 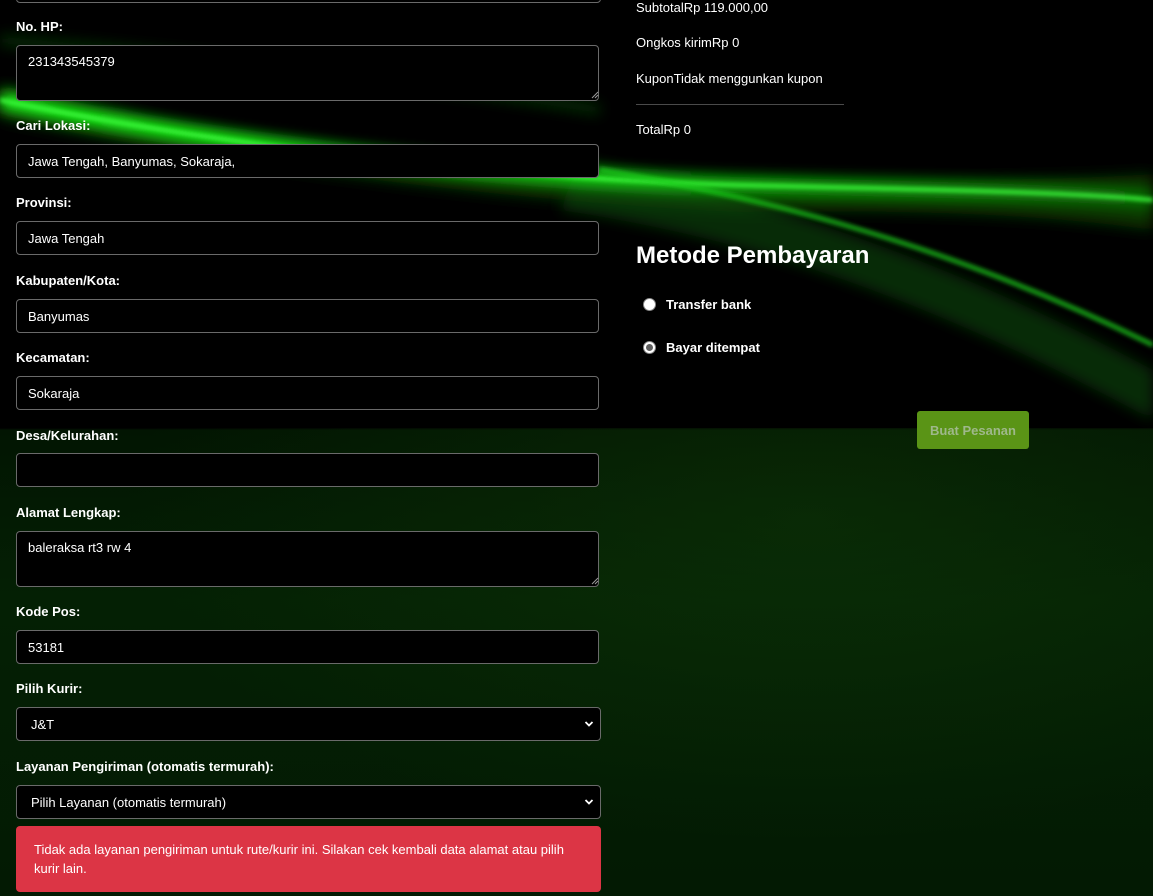 What do you see at coordinates (709, 304) in the screenshot?
I see `payment-option-label: Transfer bank` at bounding box center [709, 304].